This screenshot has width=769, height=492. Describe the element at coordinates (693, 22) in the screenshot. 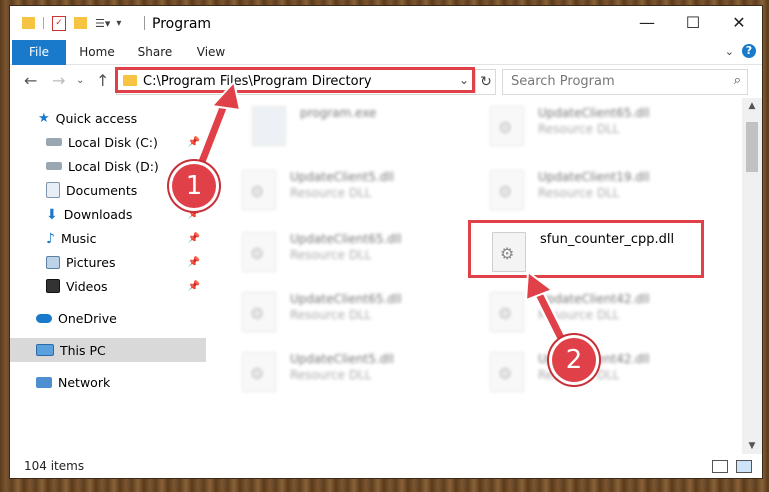

I see `maximize-button: ☐` at that location.